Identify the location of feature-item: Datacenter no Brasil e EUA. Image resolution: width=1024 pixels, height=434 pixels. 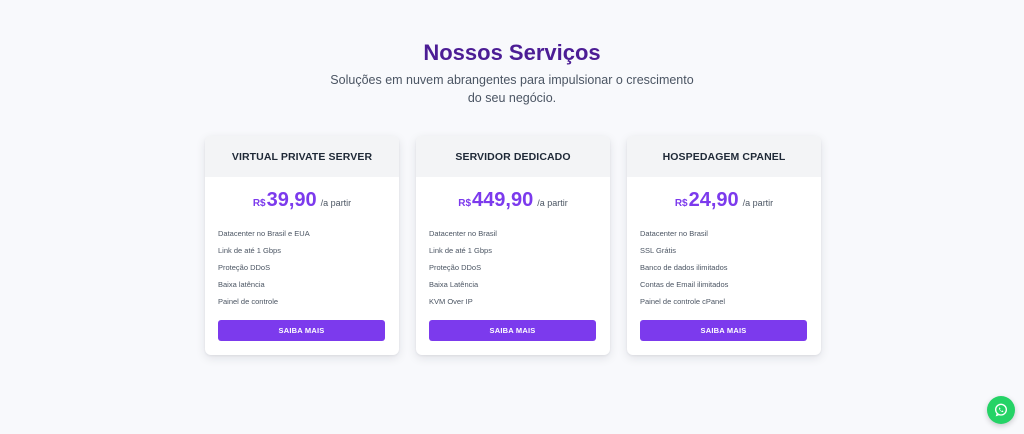
(264, 233).